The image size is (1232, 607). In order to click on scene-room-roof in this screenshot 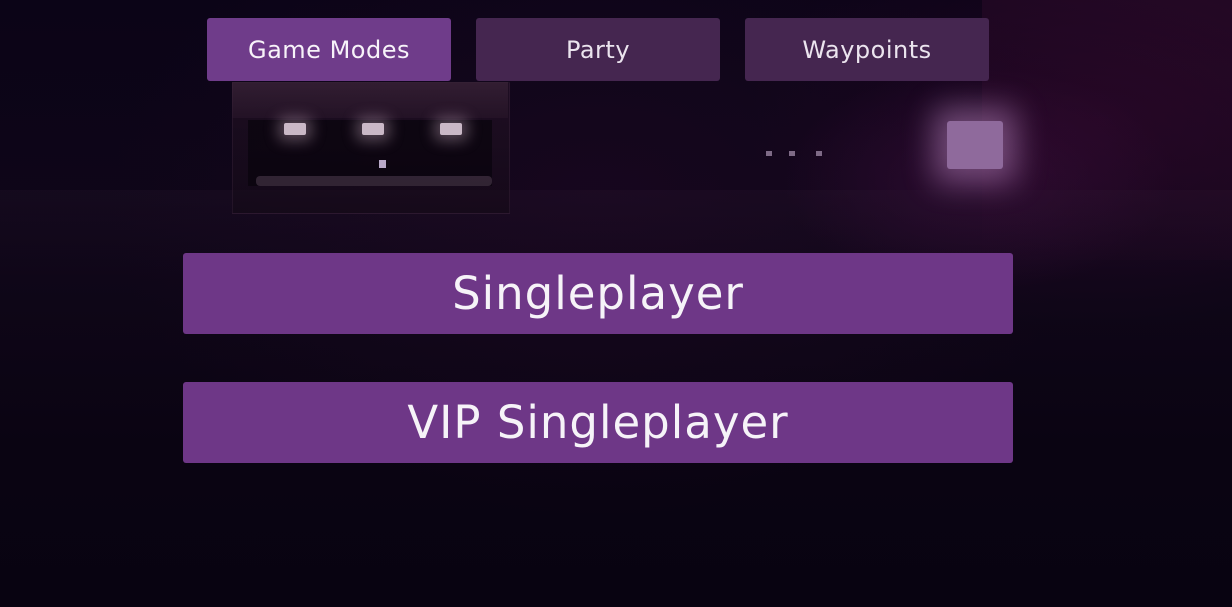, I will do `click(370, 100)`.